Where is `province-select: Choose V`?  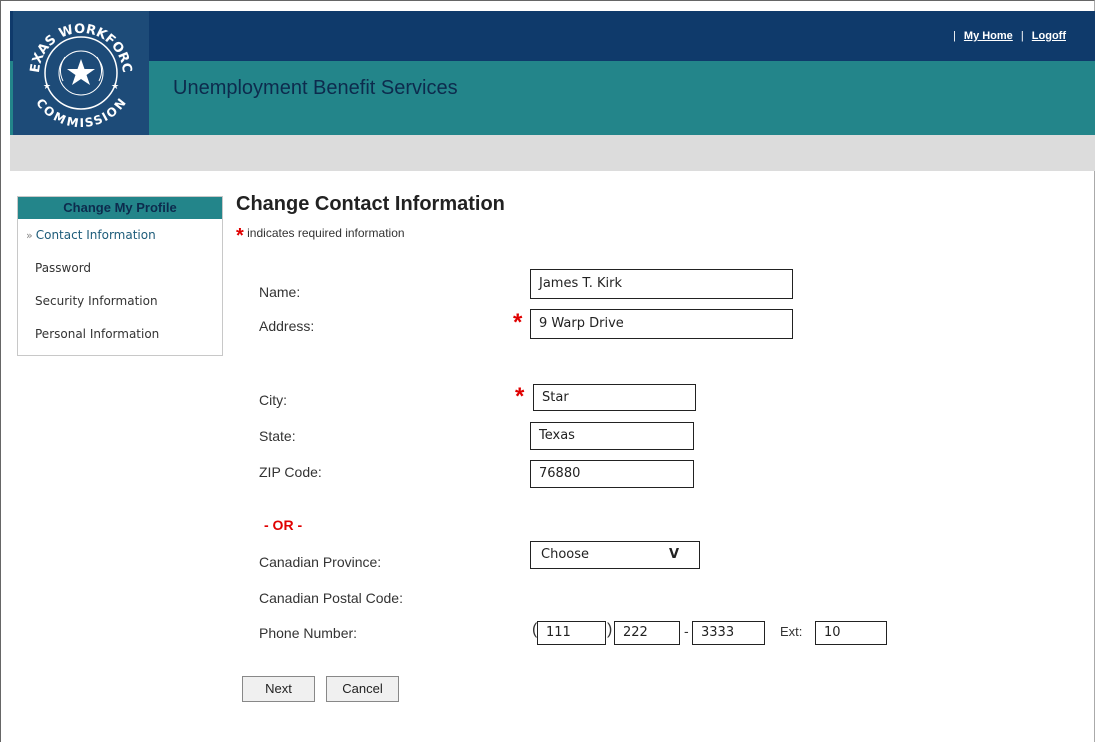
province-select: Choose V is located at coordinates (615, 555).